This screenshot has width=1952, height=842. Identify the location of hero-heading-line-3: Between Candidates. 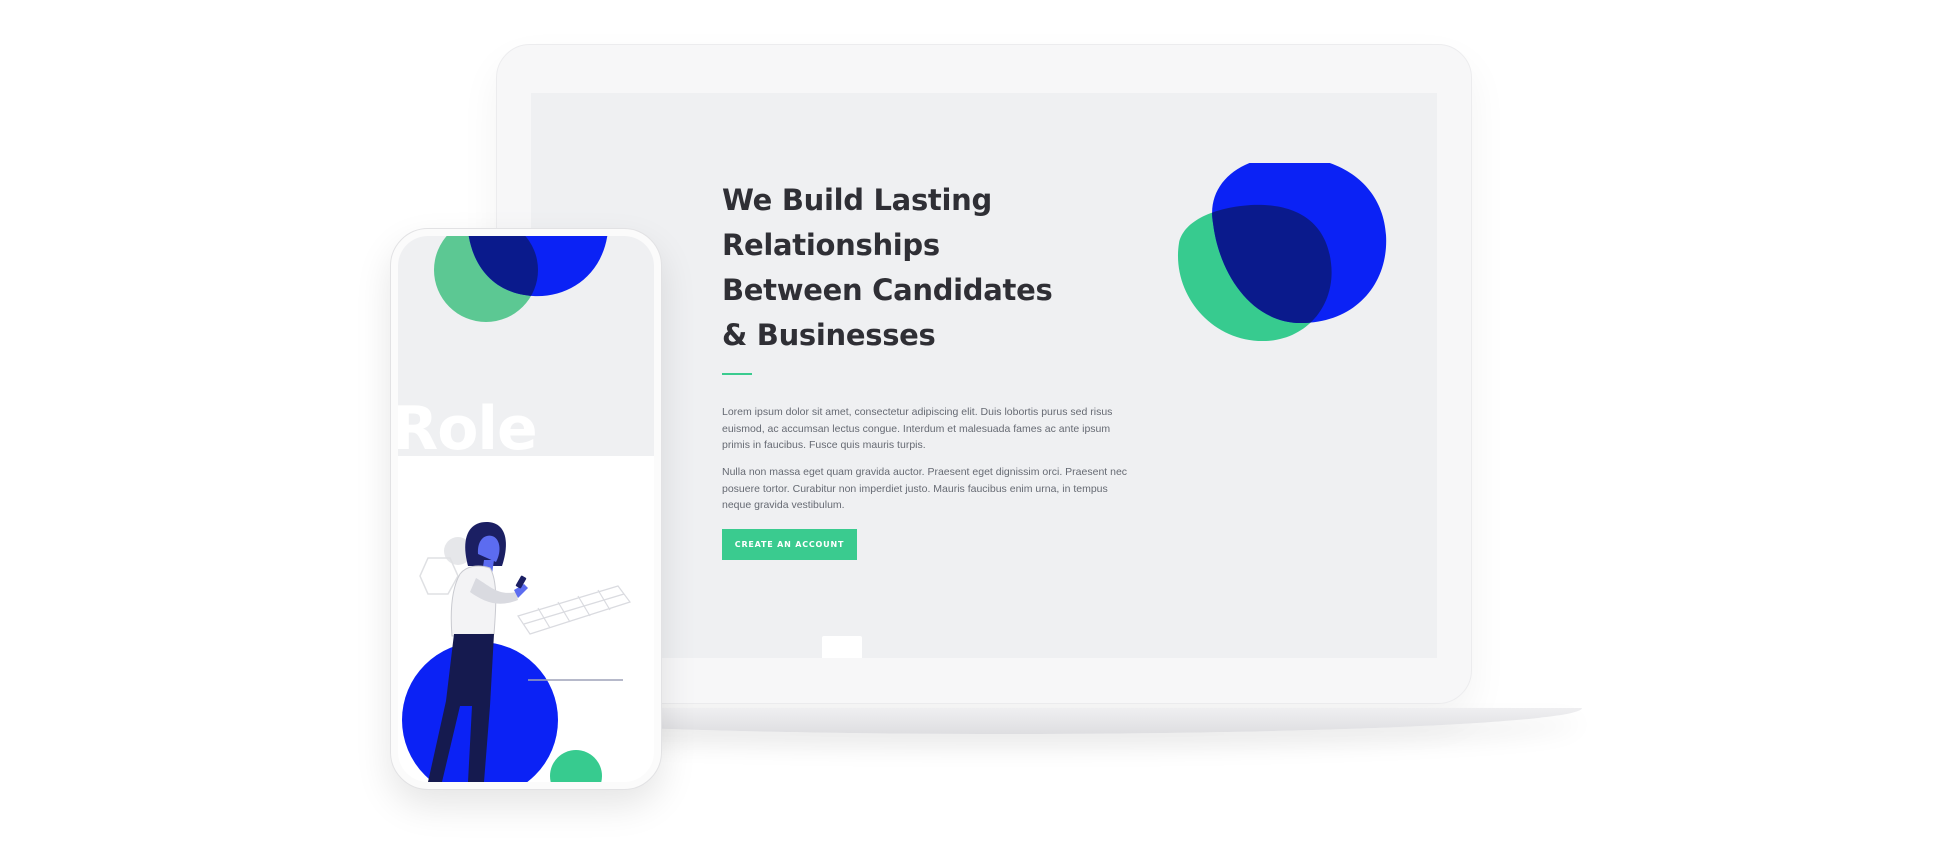
(887, 290).